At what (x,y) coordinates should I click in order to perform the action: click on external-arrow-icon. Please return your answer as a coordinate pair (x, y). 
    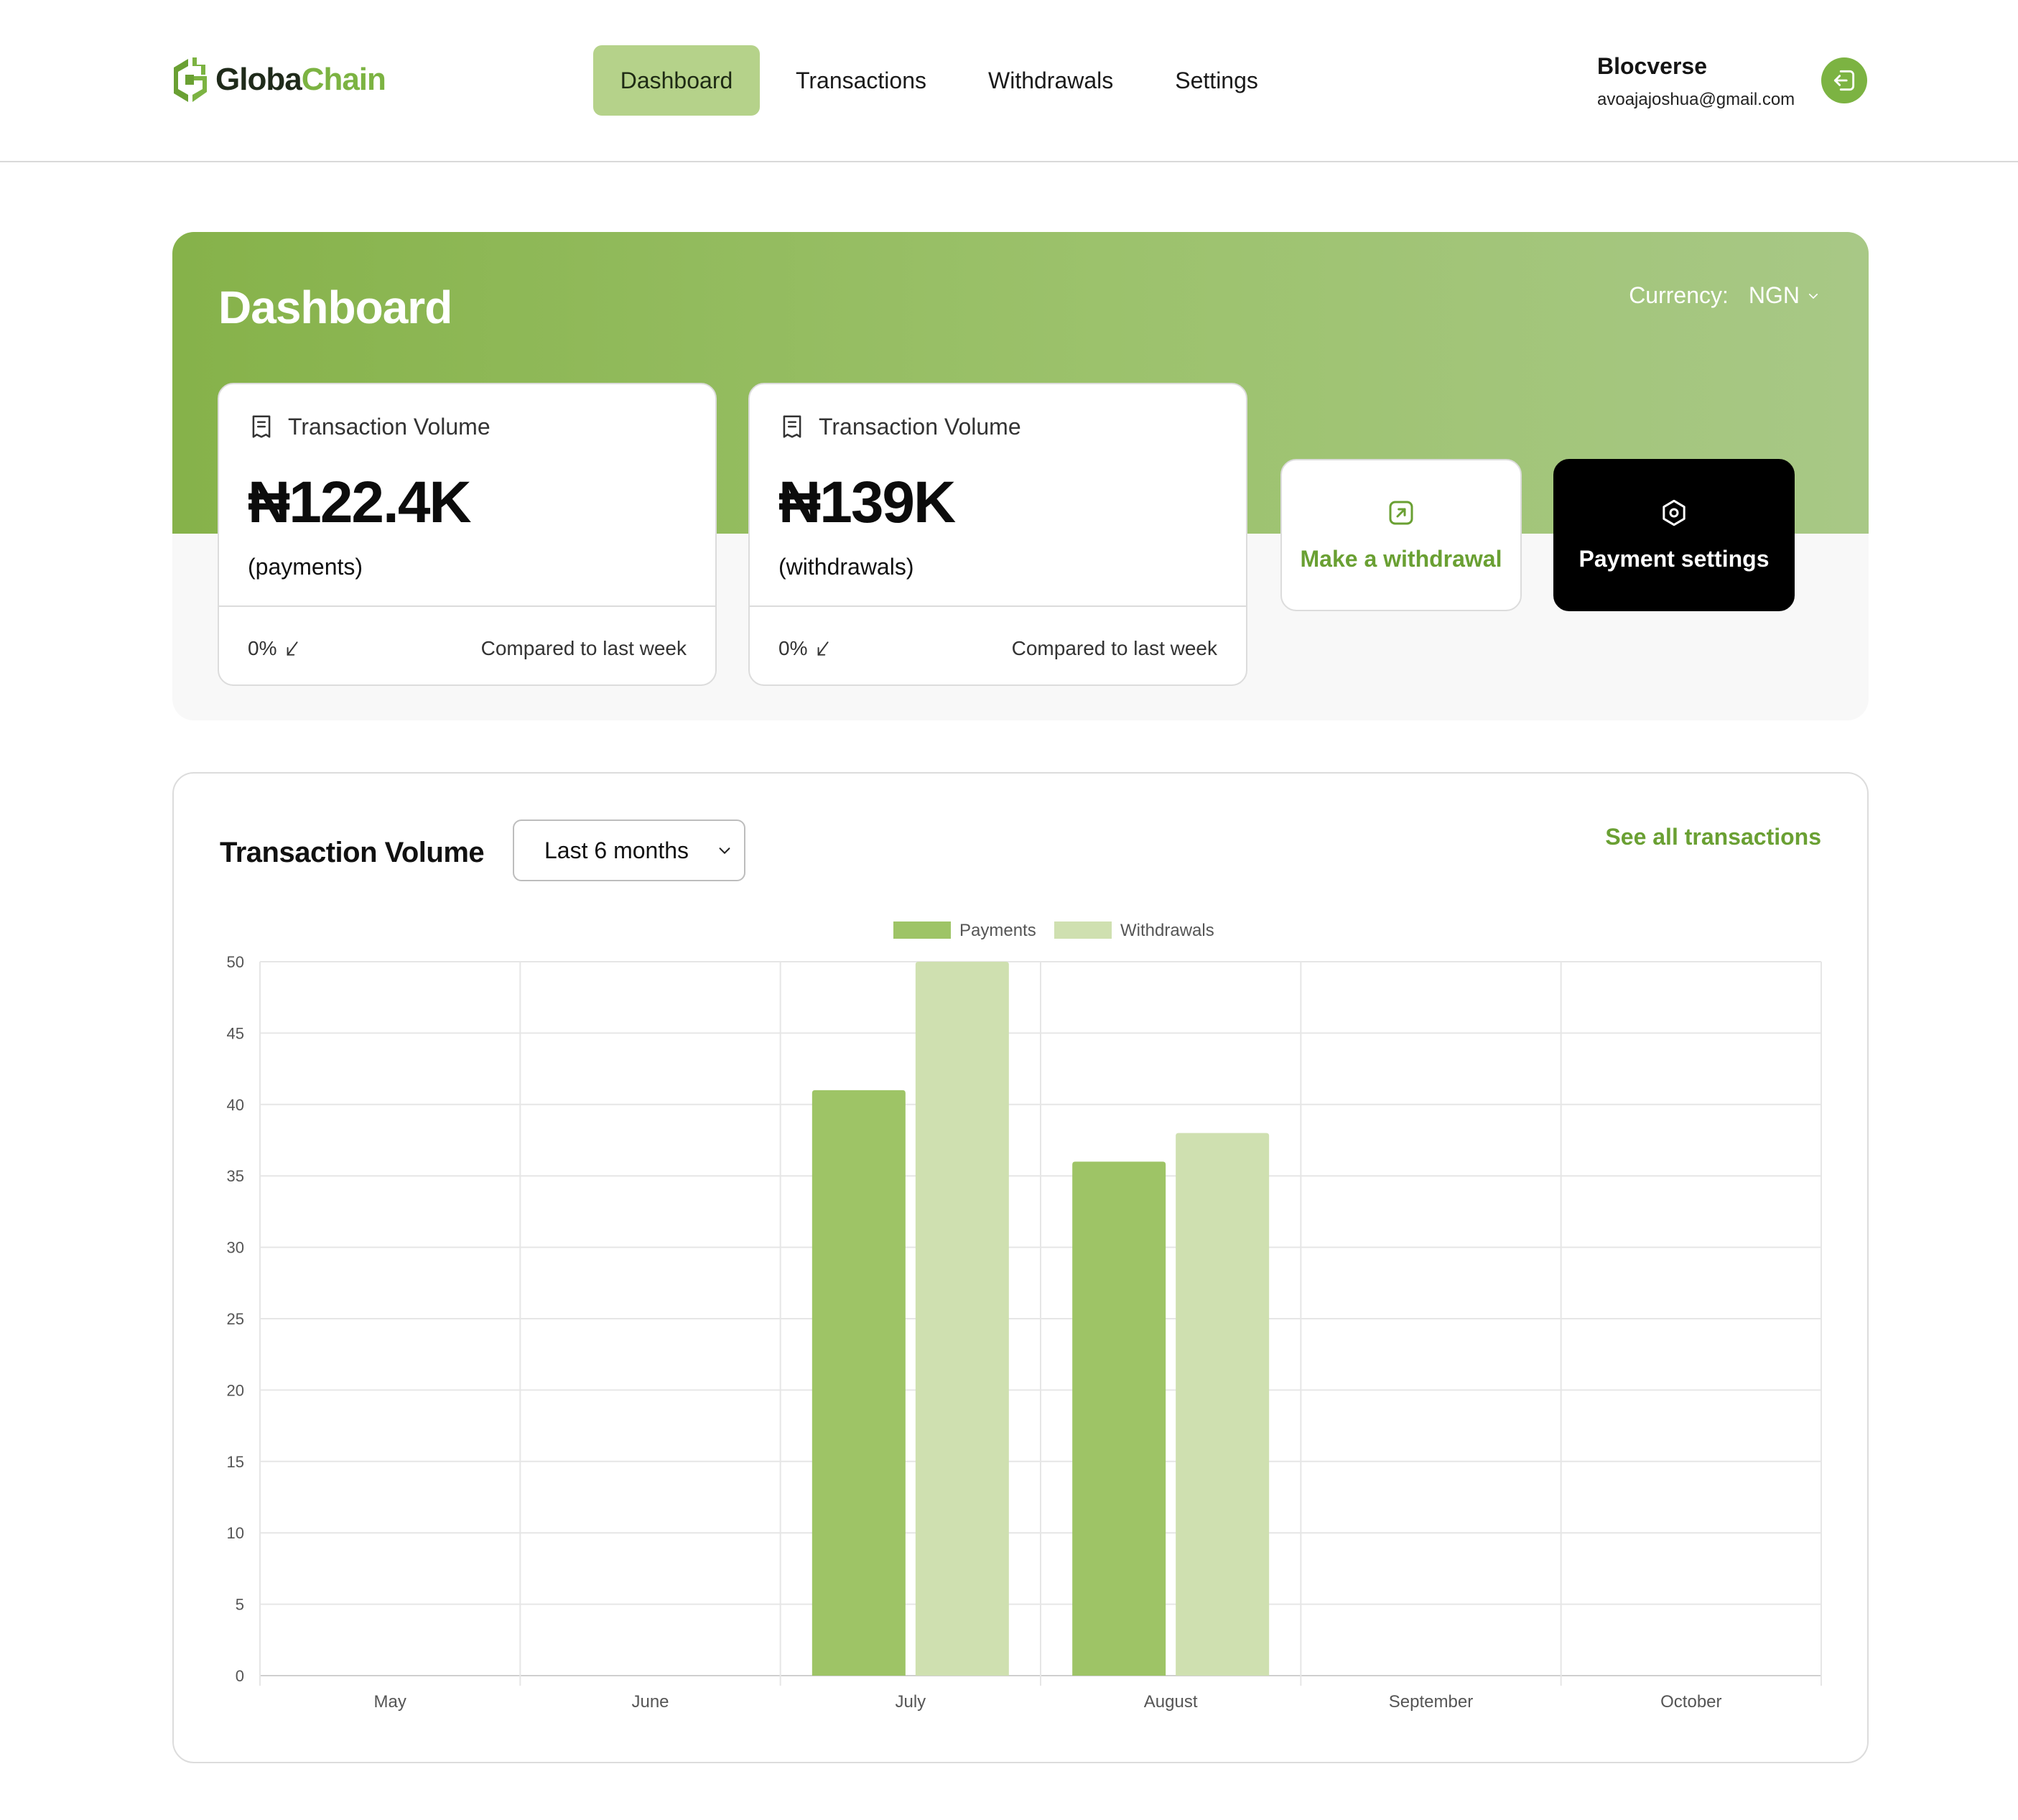
    Looking at the image, I should click on (1401, 512).